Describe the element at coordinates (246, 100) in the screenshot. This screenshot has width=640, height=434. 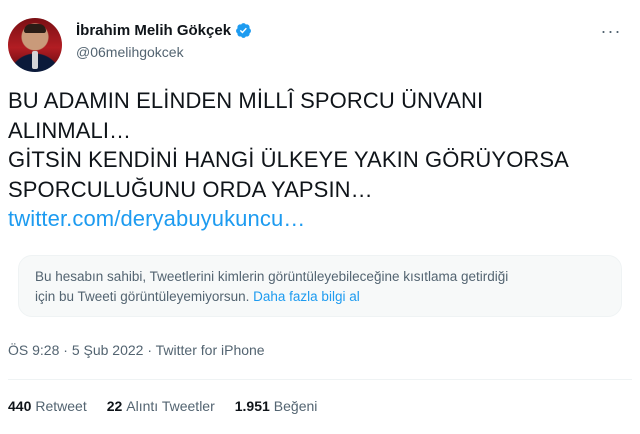
I see `tweet-line: BU ADAMIN ELİNDEN MİLLÎ SPORCU ÜNVANI` at that location.